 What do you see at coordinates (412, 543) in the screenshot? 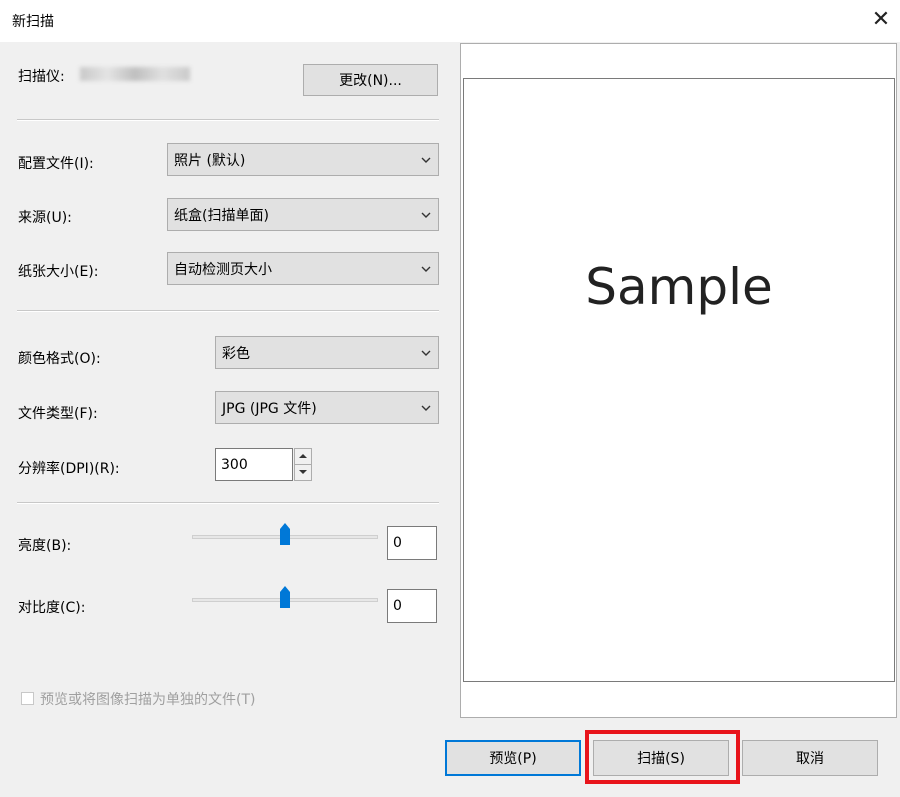
I see `brightness-input: 0` at bounding box center [412, 543].